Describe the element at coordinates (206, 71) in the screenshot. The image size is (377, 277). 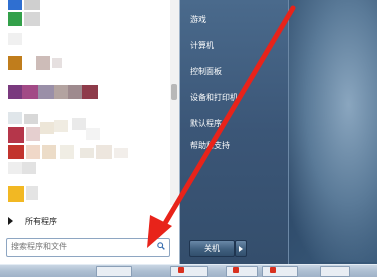
I see `menu-item-control-panel: 控制面板` at that location.